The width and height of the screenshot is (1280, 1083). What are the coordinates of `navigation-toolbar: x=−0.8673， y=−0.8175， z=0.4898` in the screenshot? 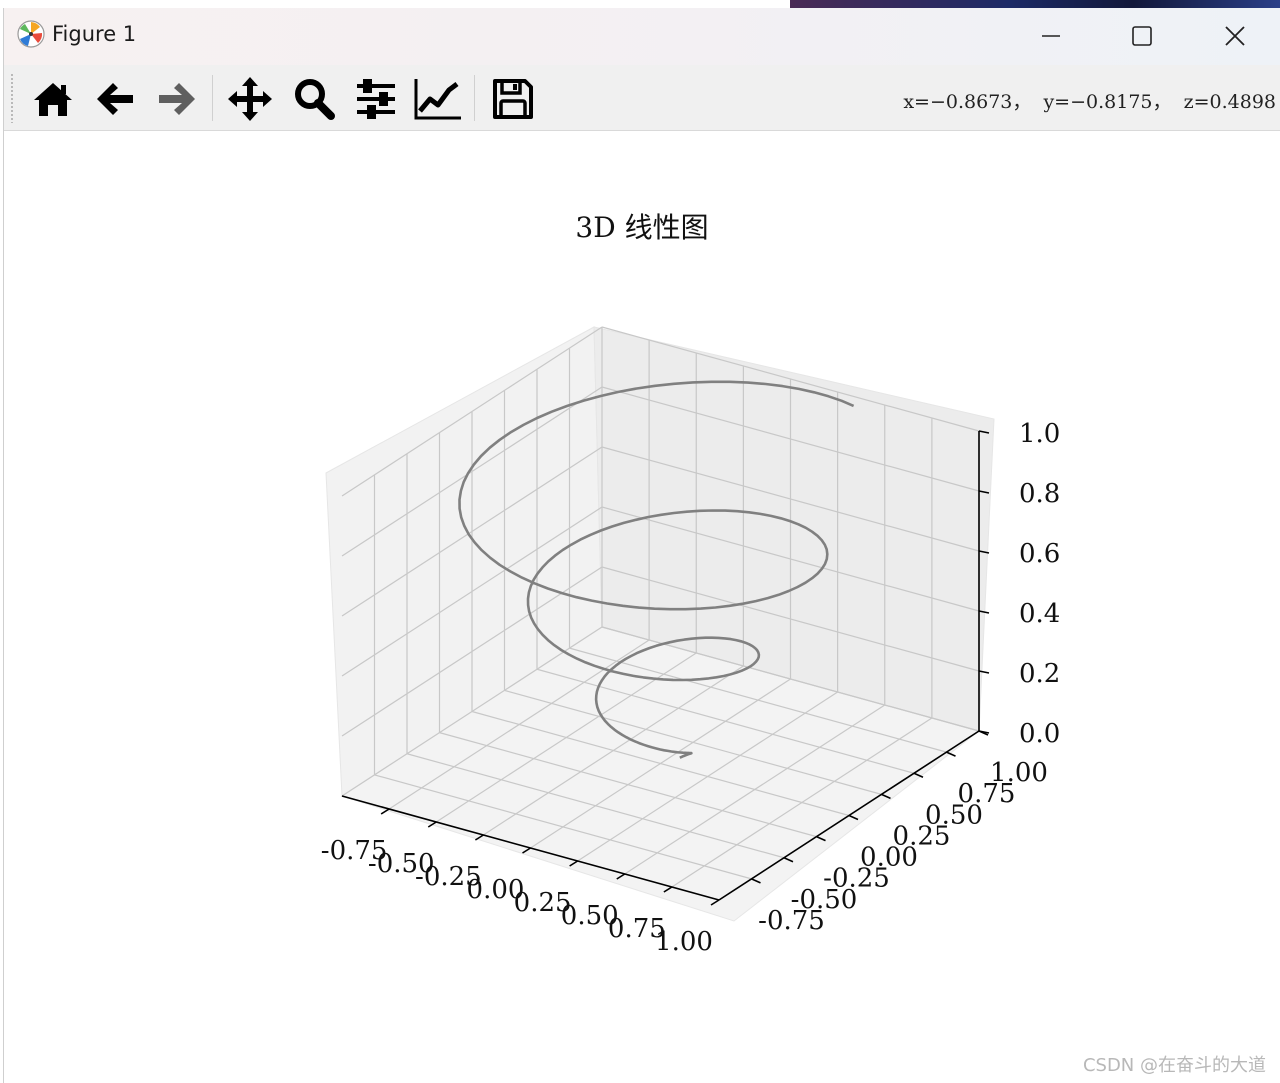 It's located at (642, 98).